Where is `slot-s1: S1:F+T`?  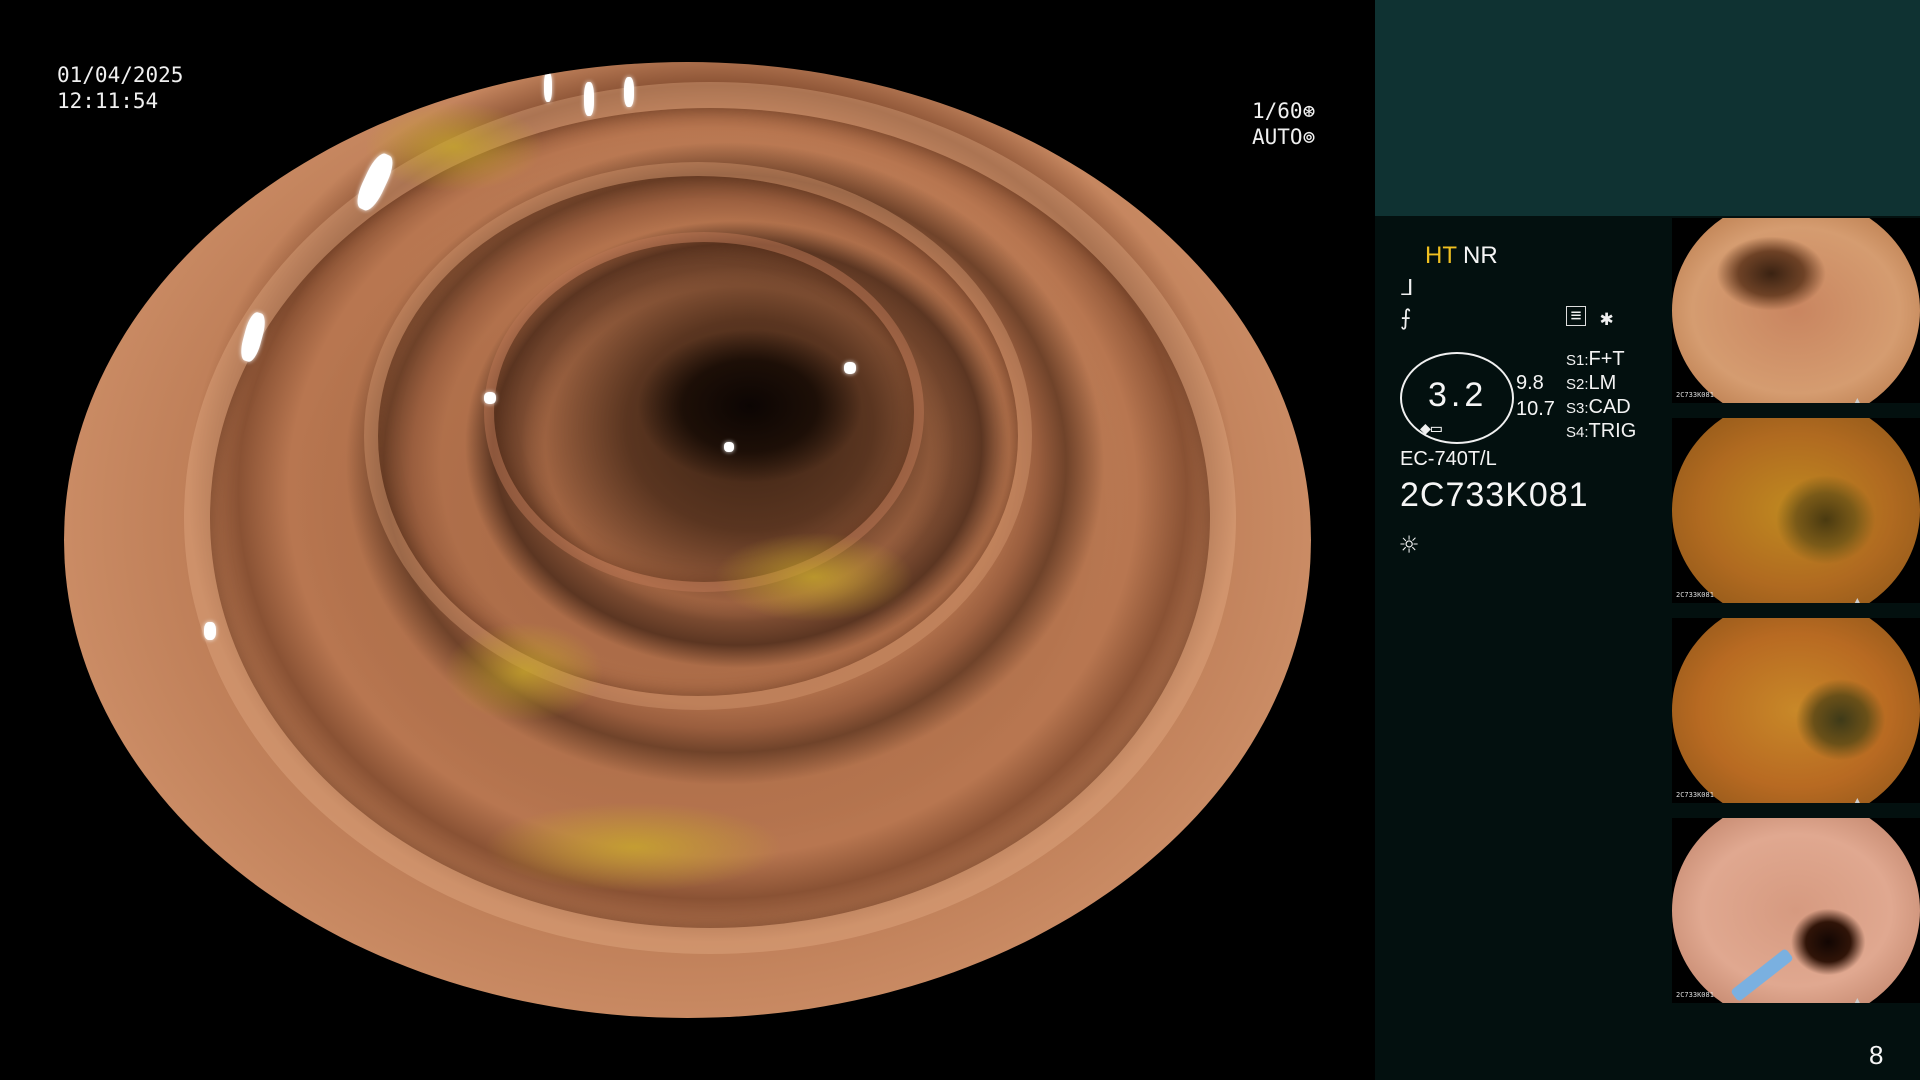
slot-s1: S1:F+T is located at coordinates (1595, 359).